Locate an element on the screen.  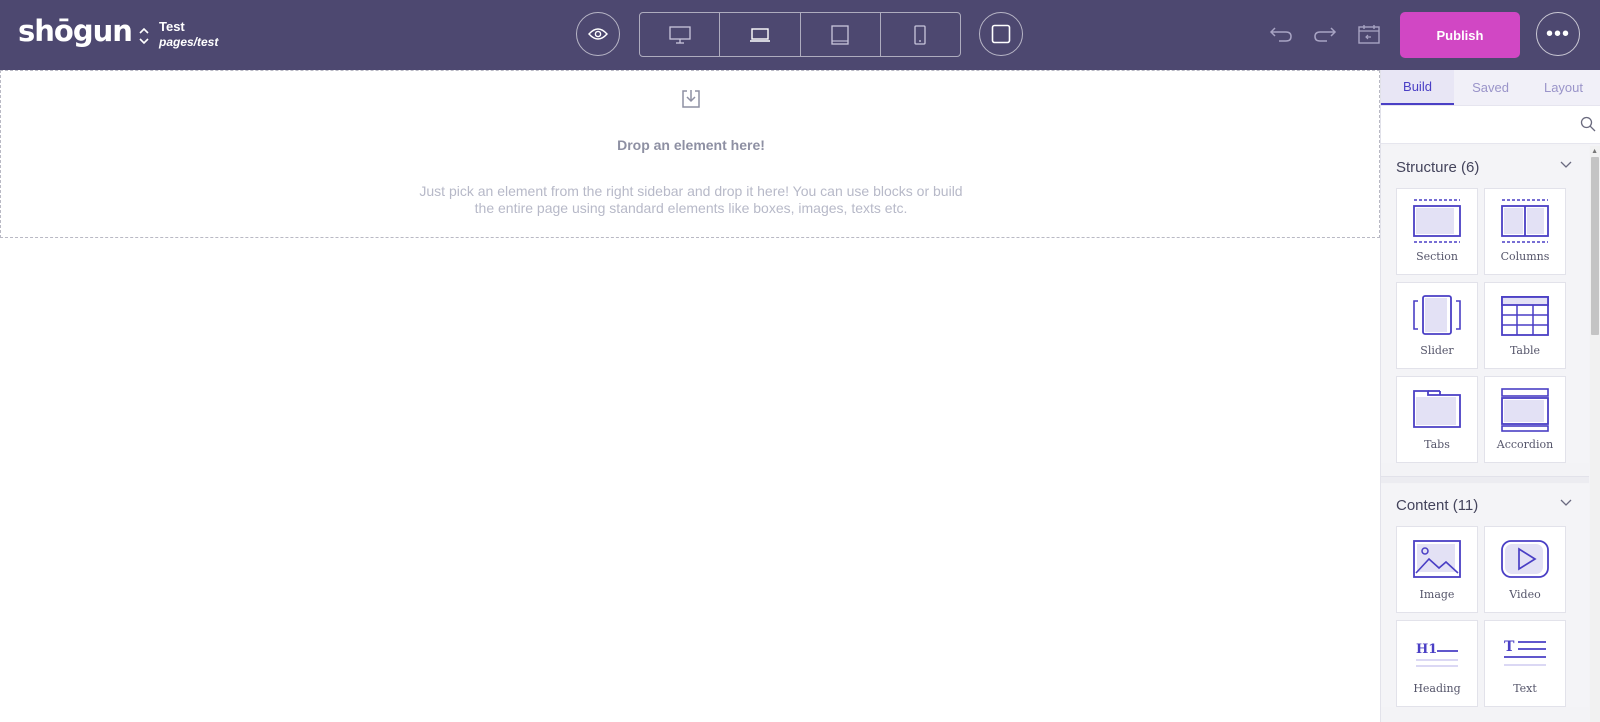
element-accordion: Accordion is located at coordinates (1525, 419).